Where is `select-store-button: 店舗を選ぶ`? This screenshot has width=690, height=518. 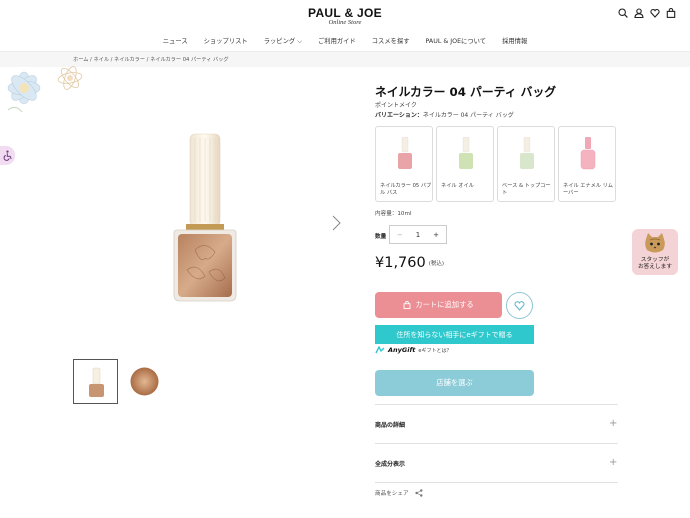
select-store-button: 店舗を選ぶ is located at coordinates (454, 383).